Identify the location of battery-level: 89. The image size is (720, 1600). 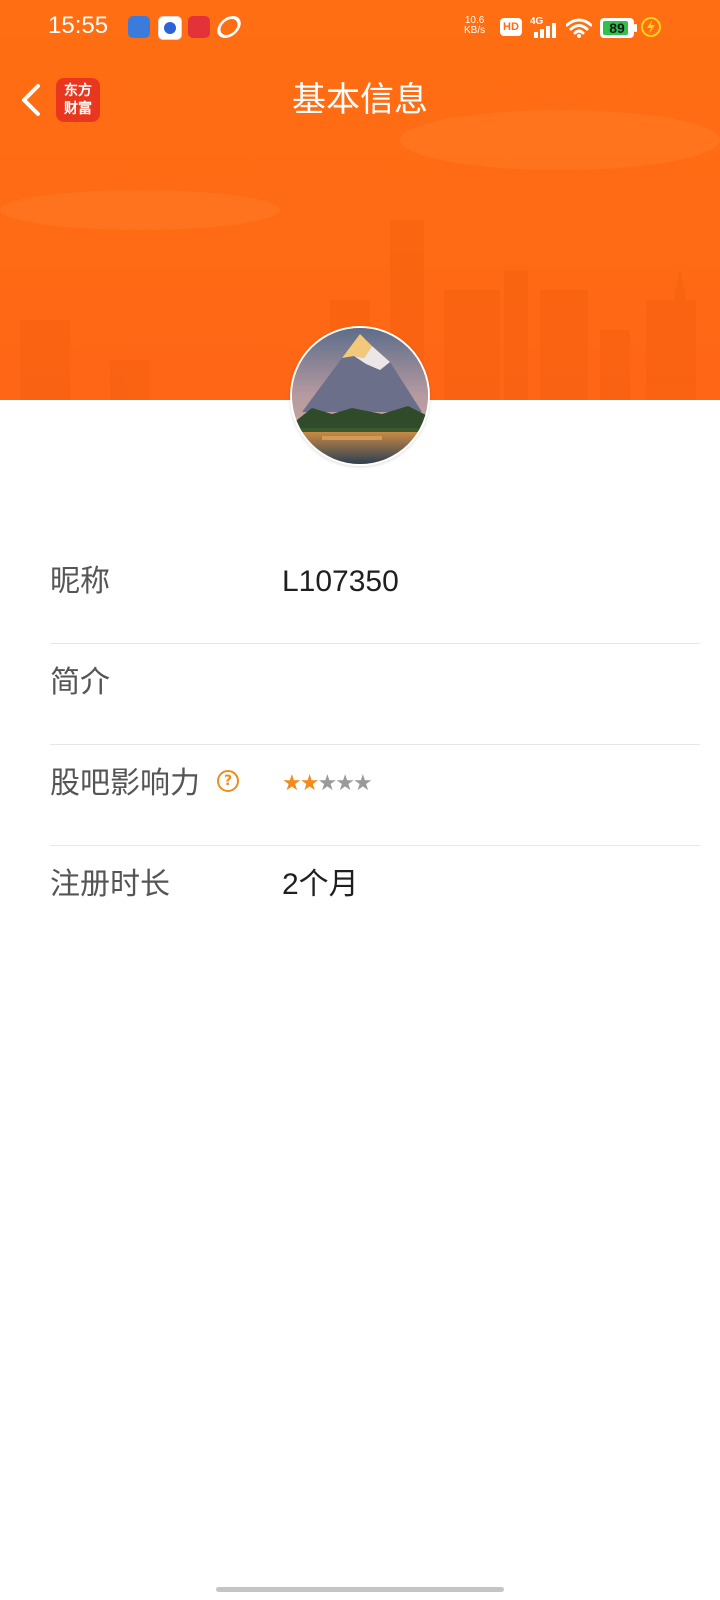
(617, 28).